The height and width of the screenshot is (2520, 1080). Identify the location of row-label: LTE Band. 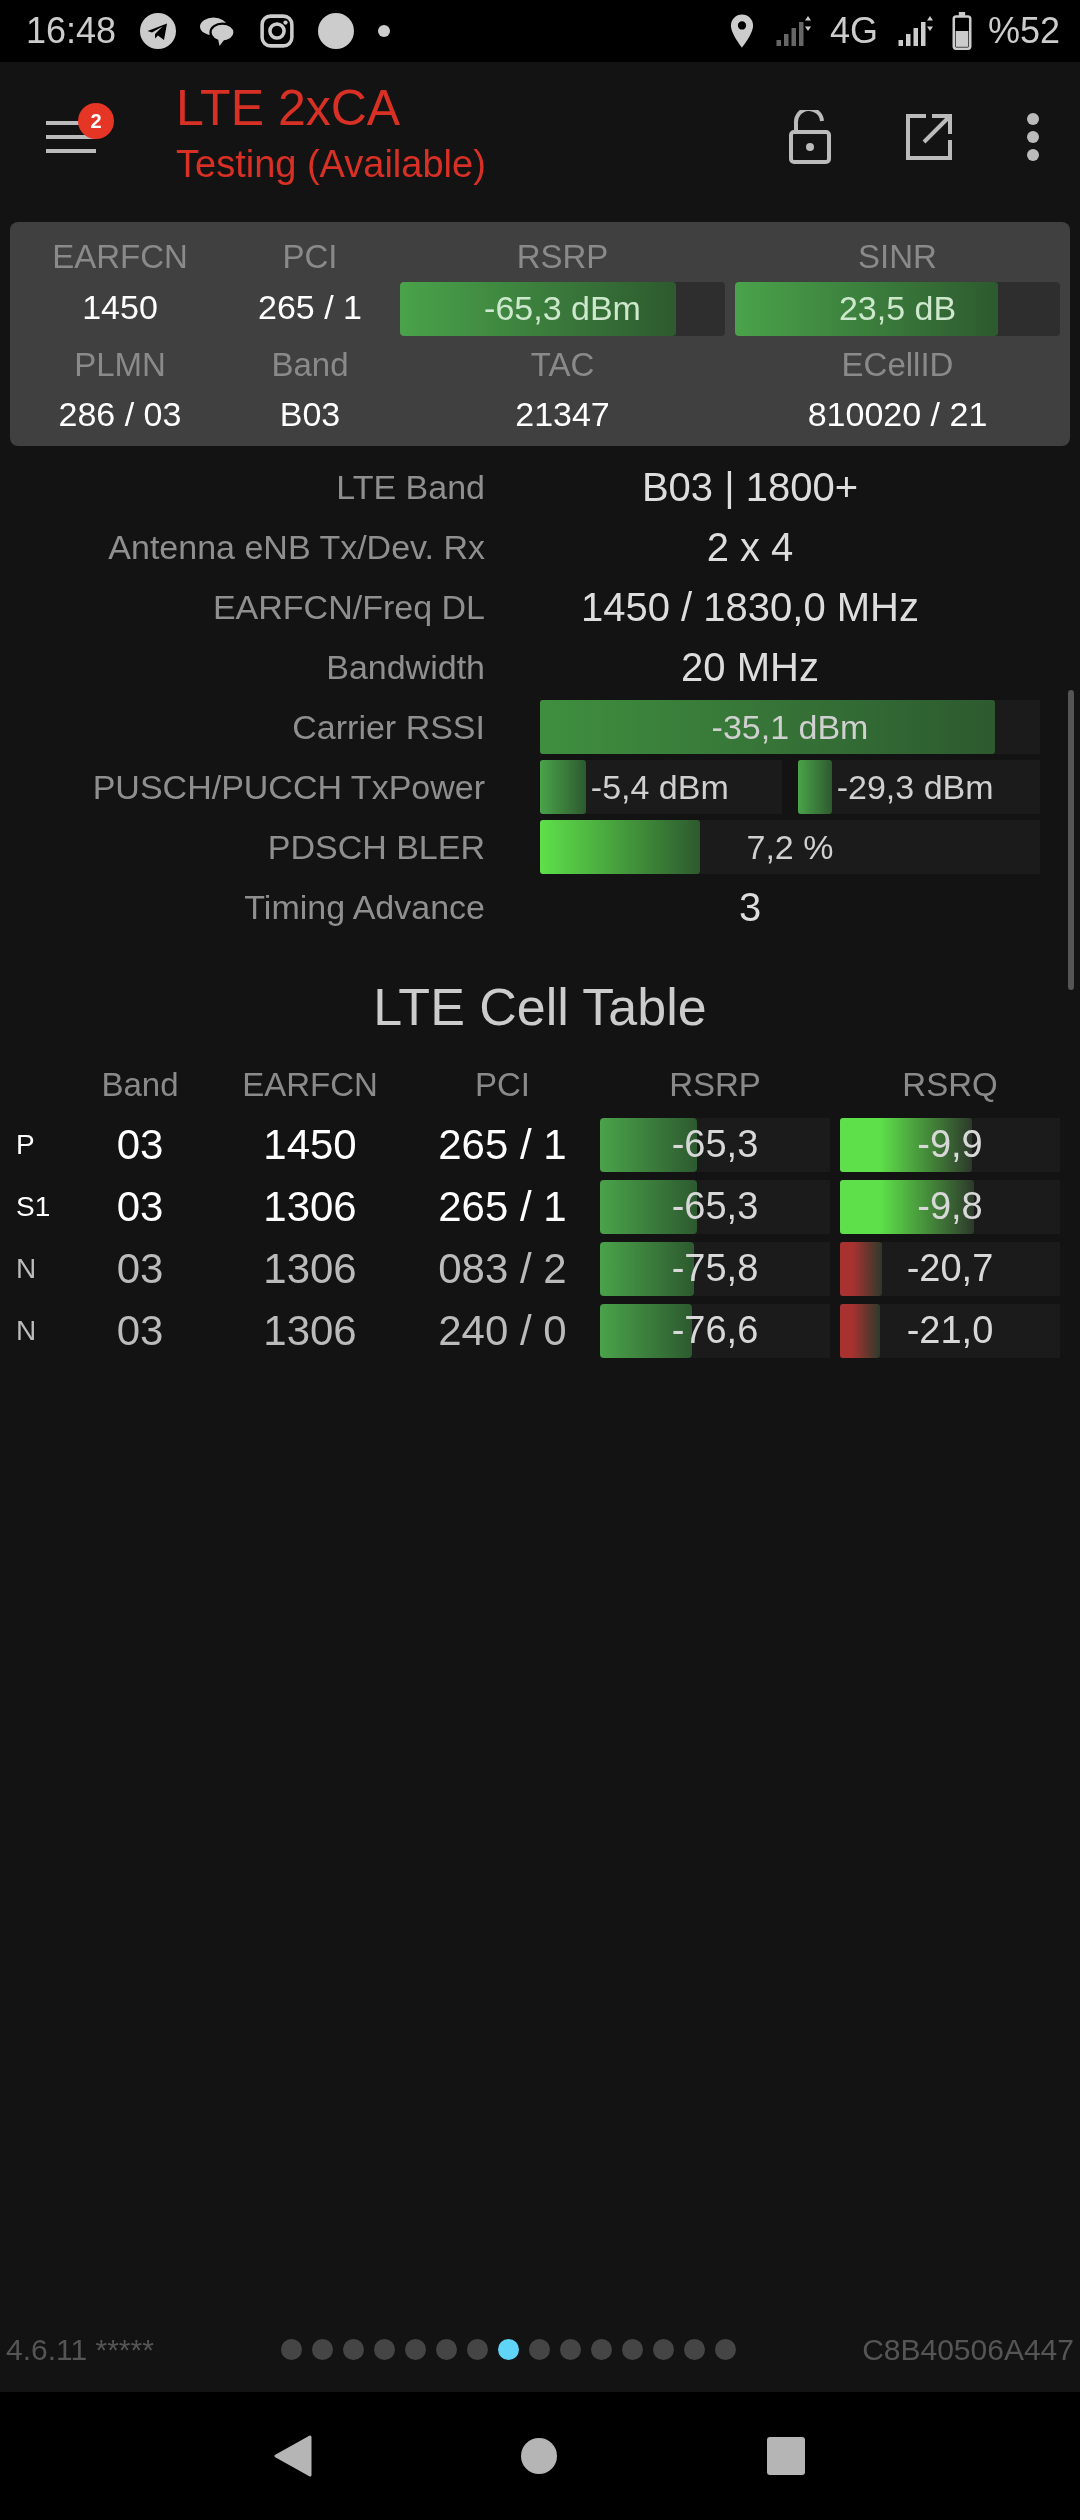
(410, 487).